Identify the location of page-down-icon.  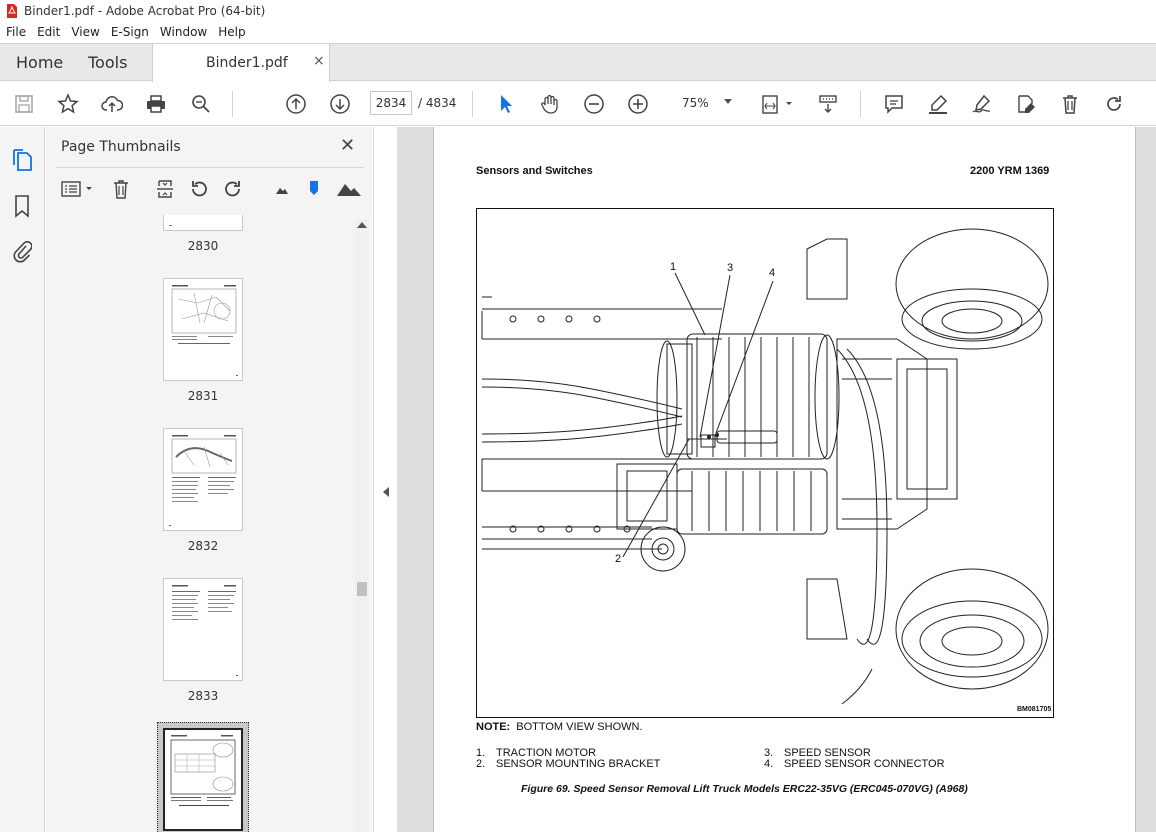
(340, 104).